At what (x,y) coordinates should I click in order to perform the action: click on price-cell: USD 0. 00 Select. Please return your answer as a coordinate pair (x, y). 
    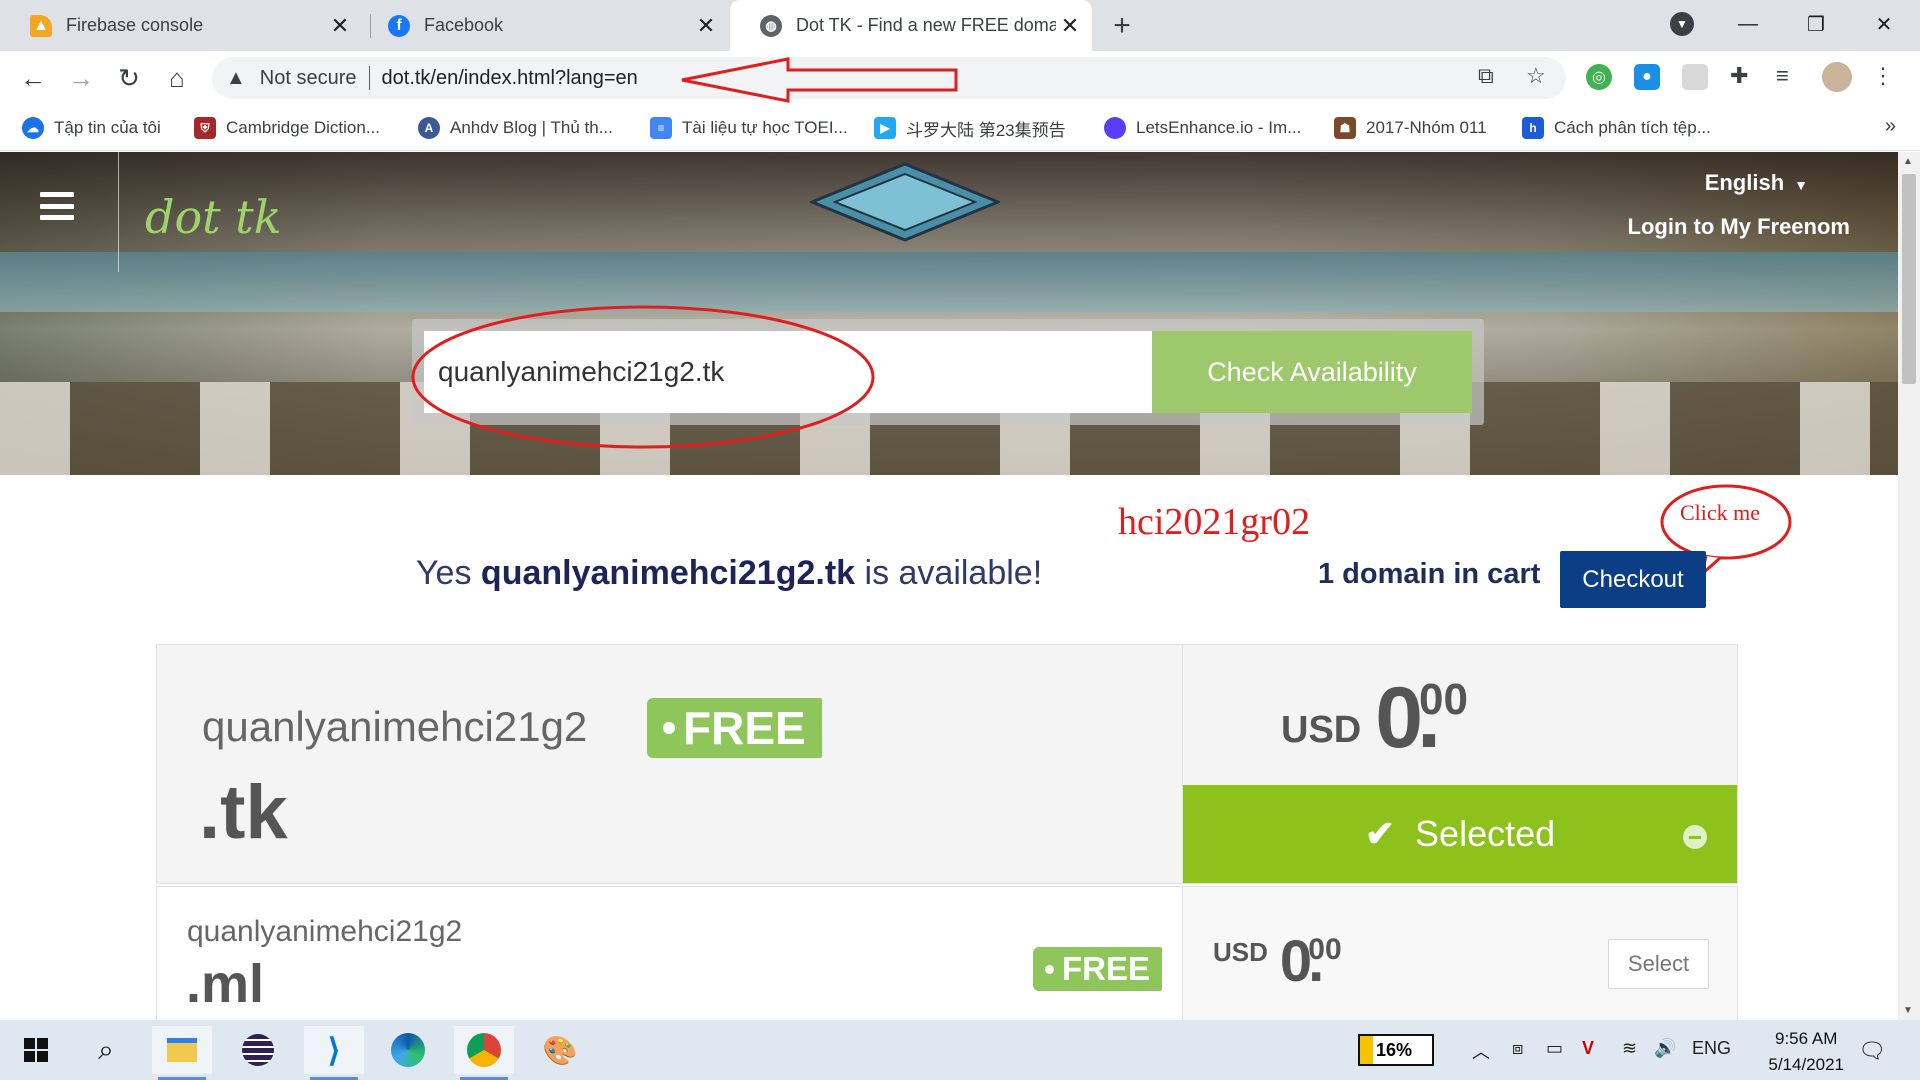
    Looking at the image, I should click on (1459, 953).